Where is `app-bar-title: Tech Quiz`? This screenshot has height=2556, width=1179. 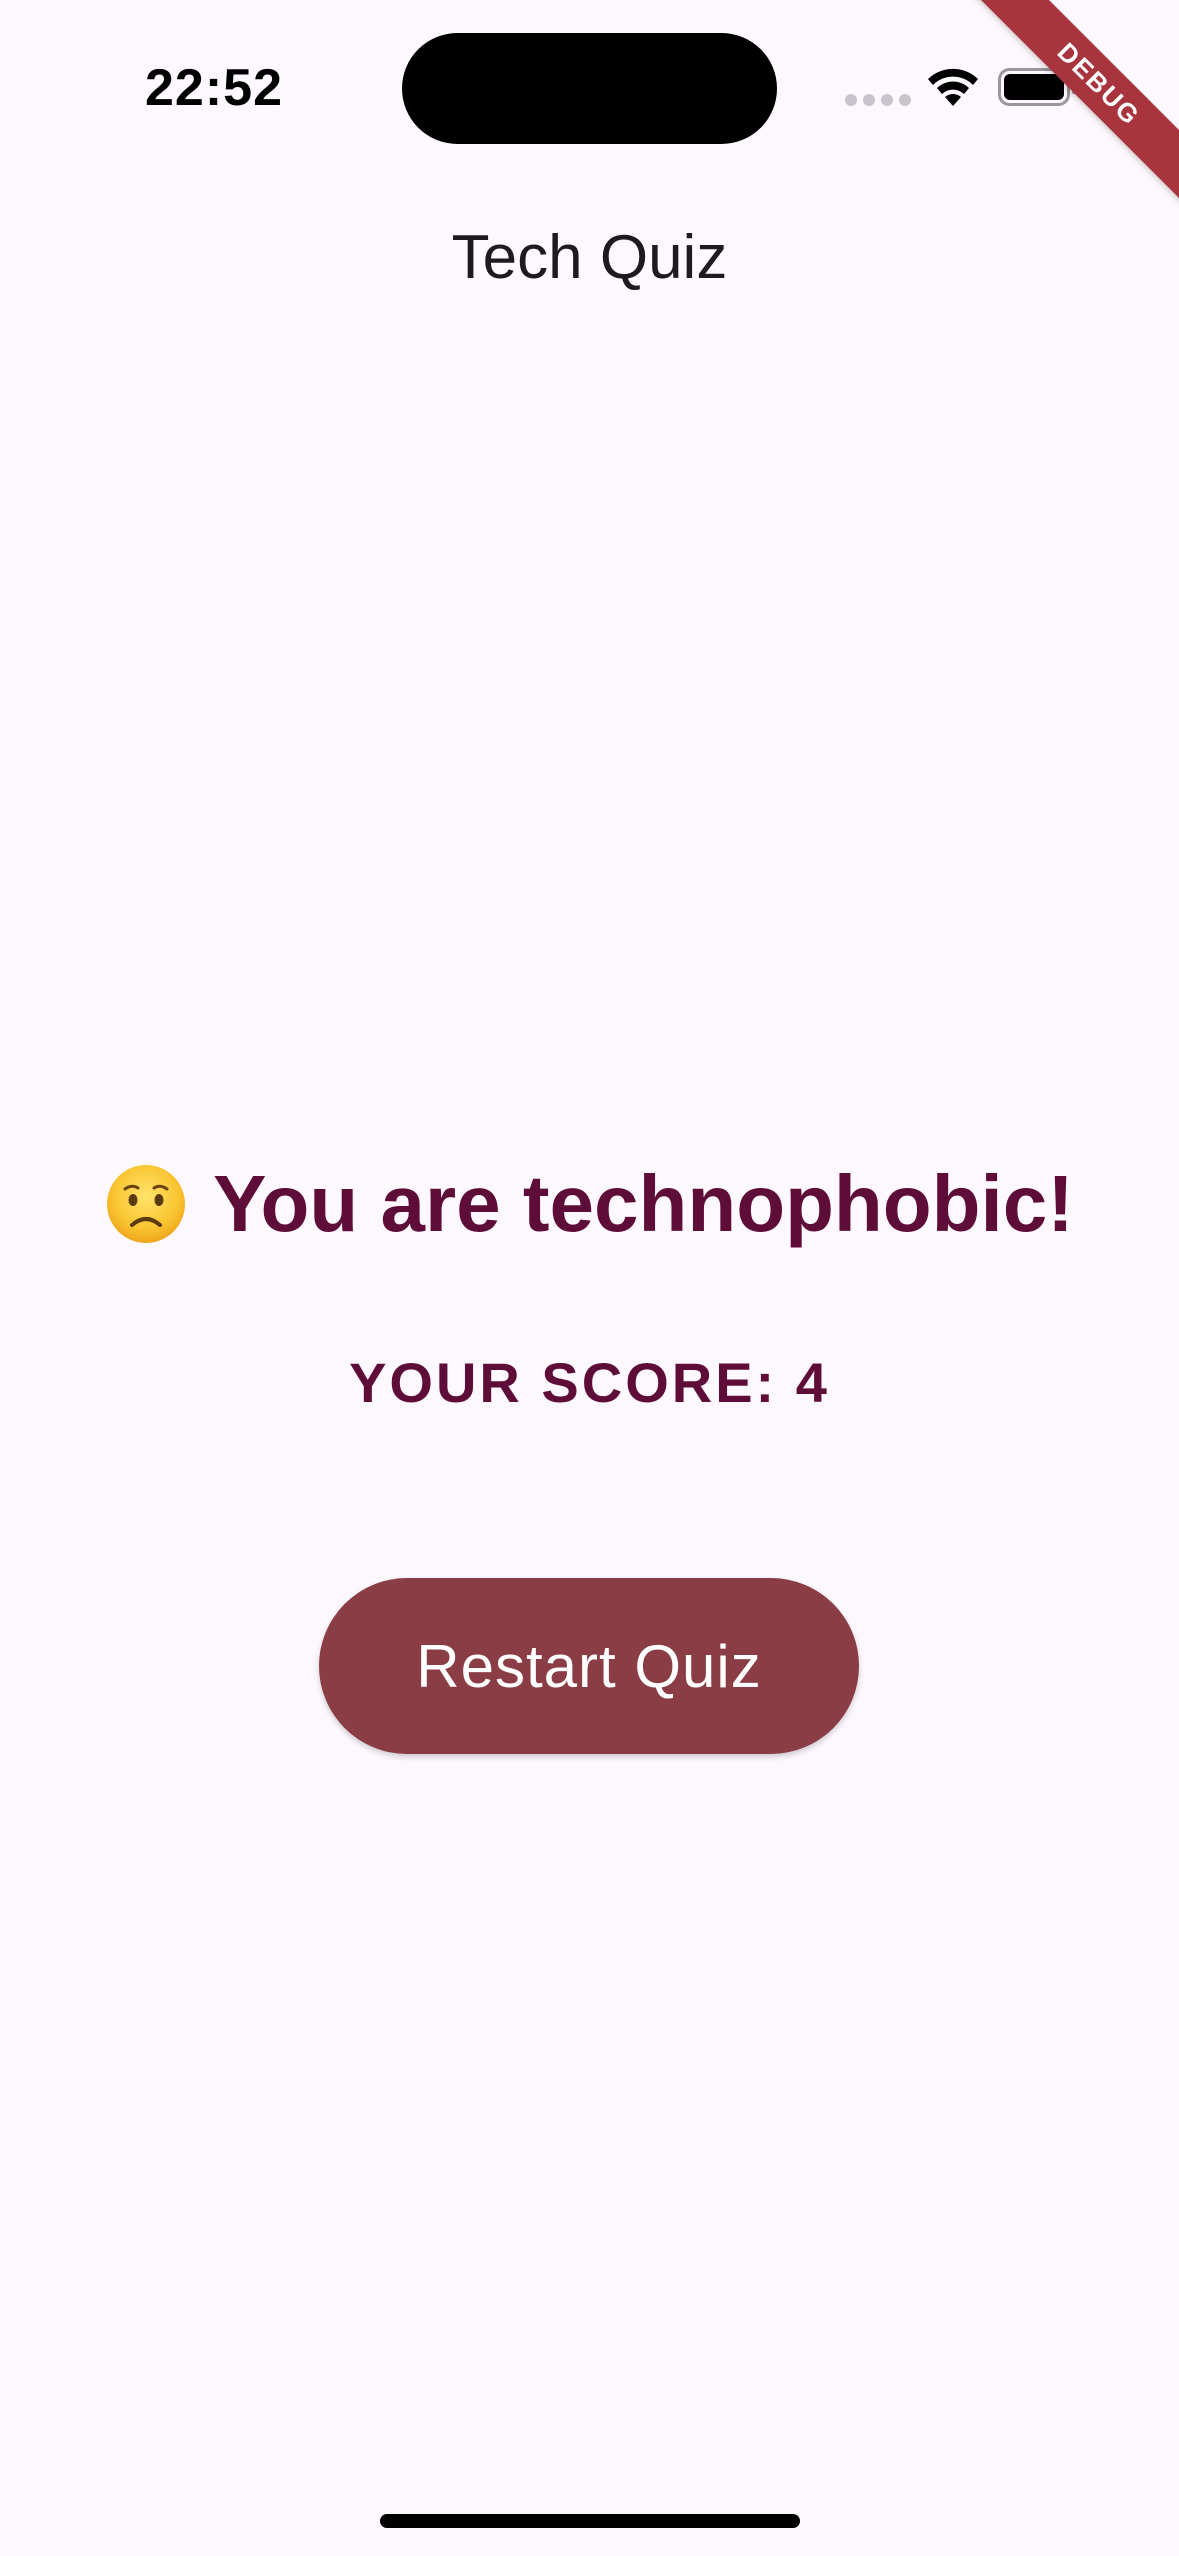 app-bar-title: Tech Quiz is located at coordinates (589, 257).